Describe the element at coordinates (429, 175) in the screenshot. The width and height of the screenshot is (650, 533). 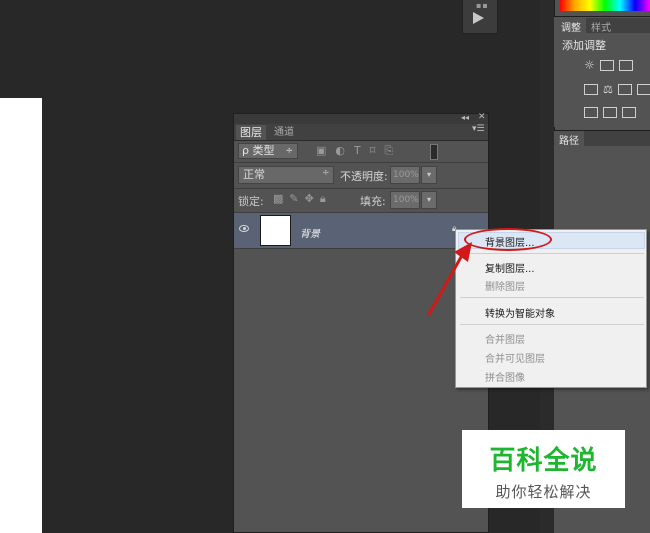
I see `opacity-dropdown-button: ▾` at that location.